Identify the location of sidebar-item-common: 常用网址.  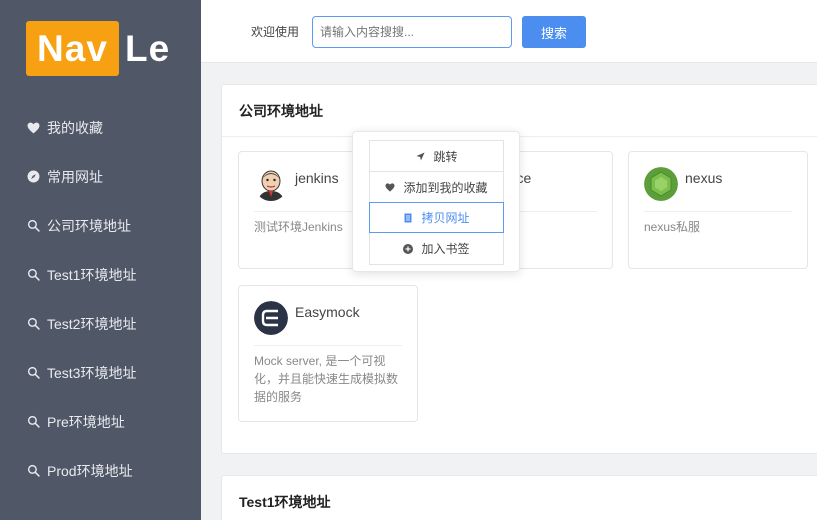
(100, 176).